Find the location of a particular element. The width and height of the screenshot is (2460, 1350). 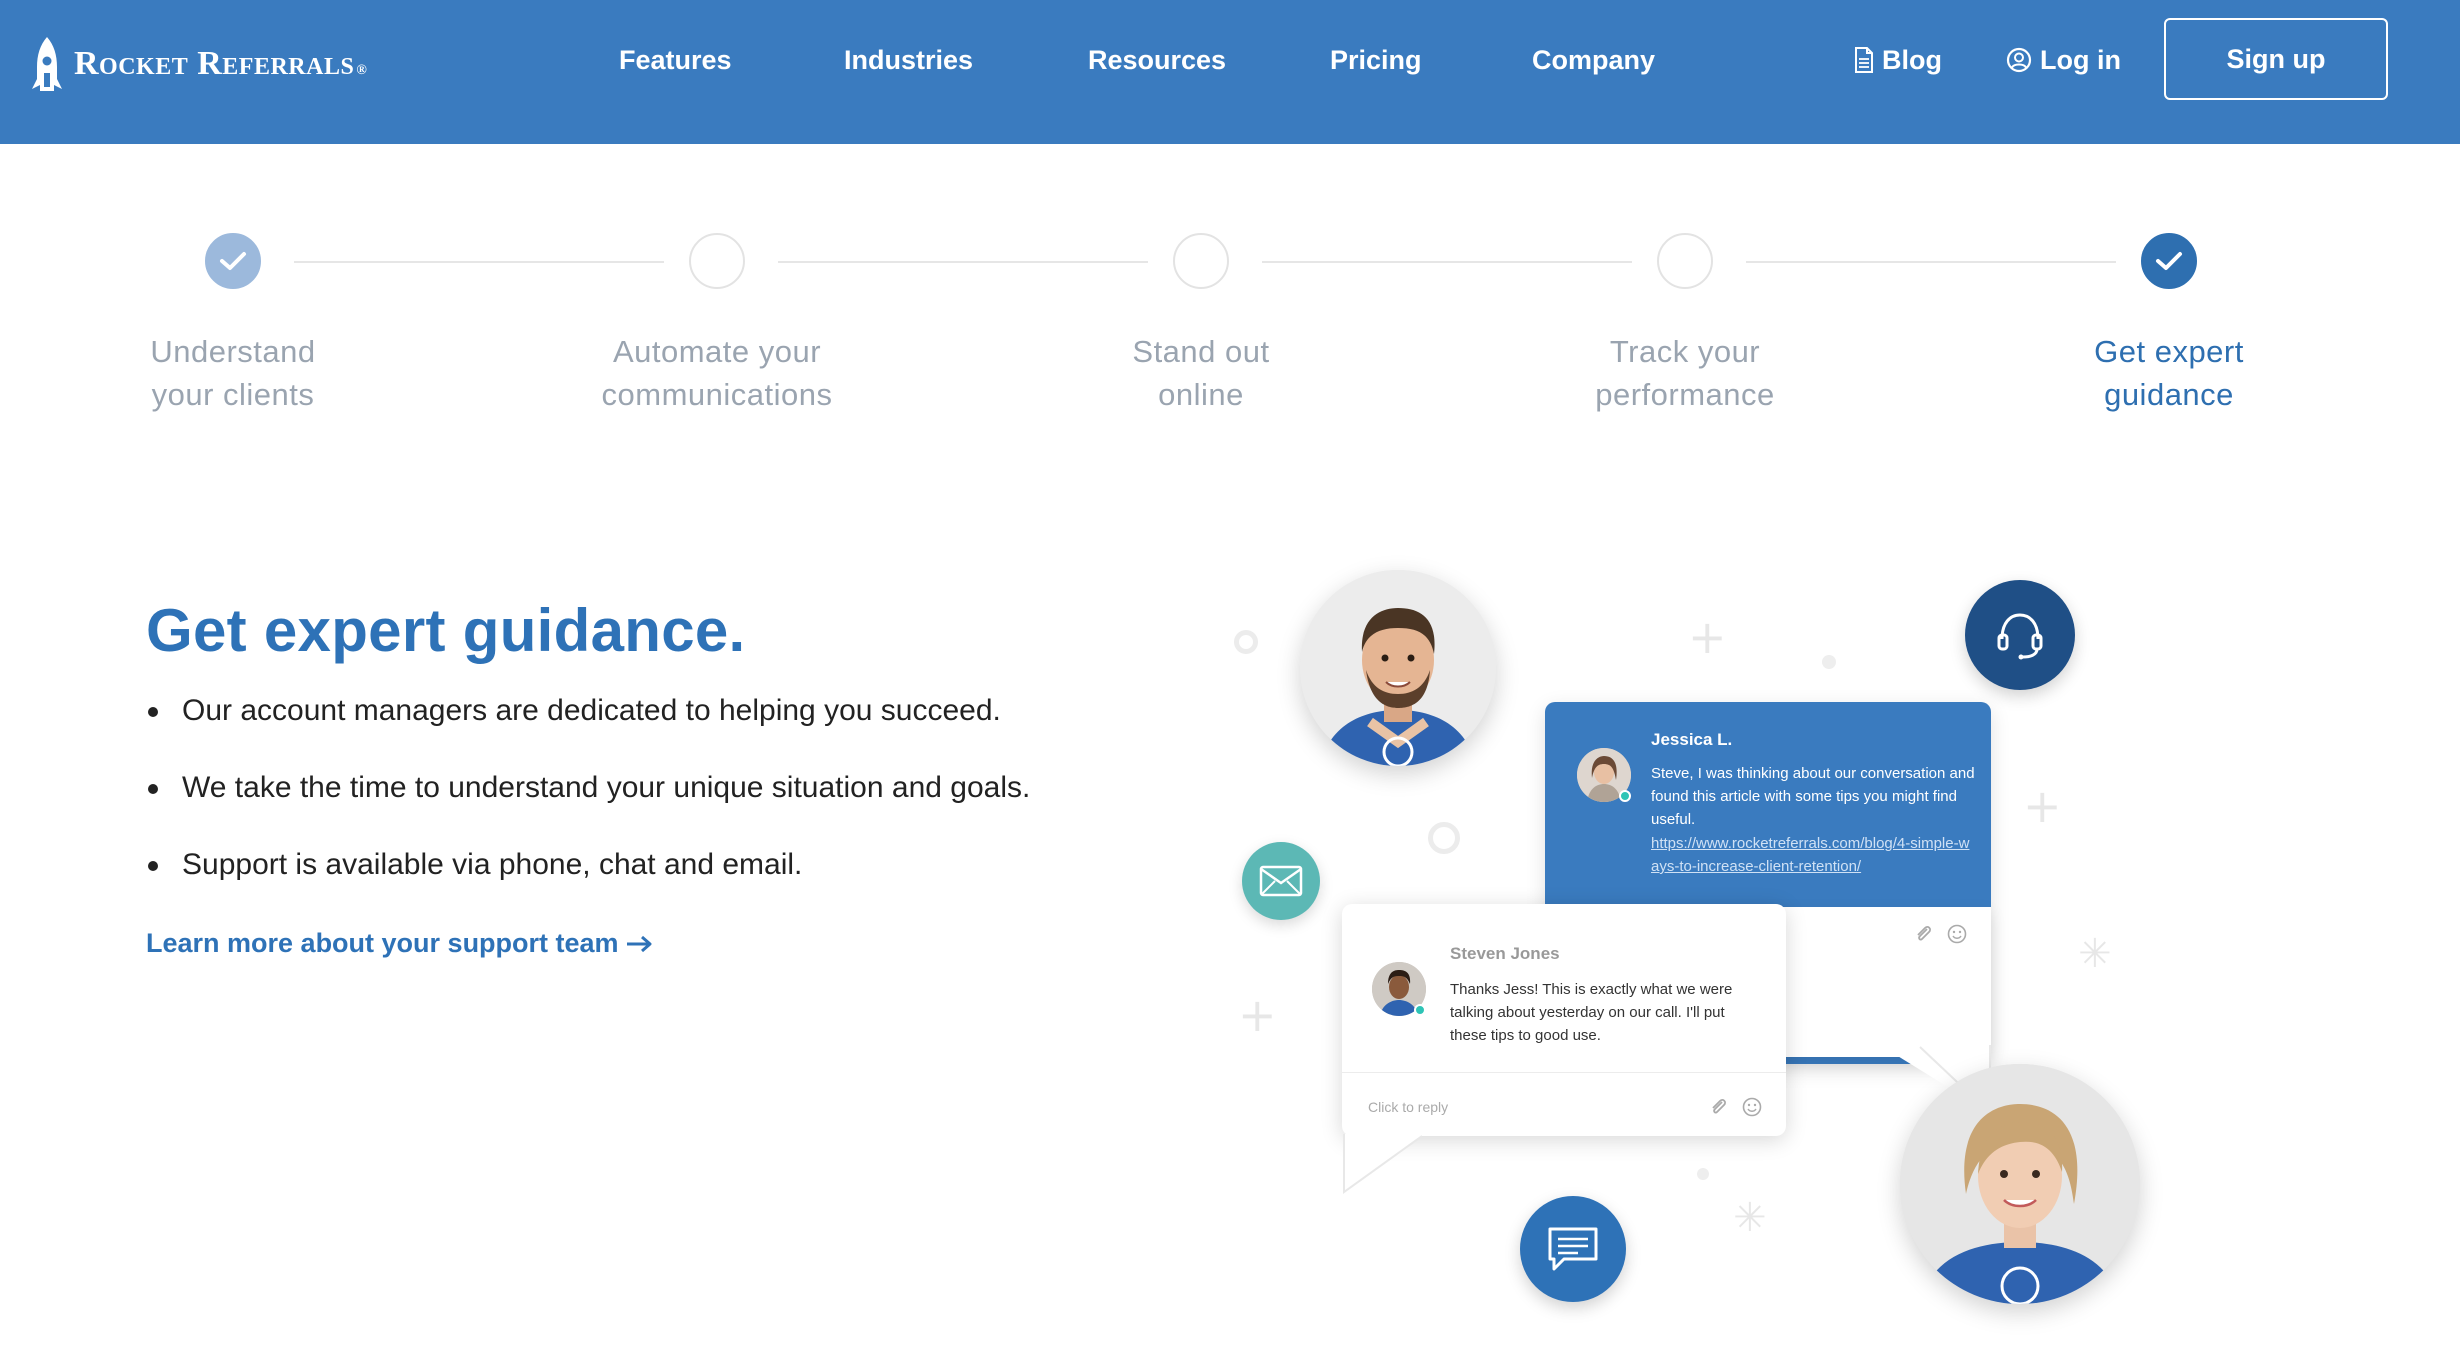

step-4-label: Track your performance is located at coordinates (1685, 373).